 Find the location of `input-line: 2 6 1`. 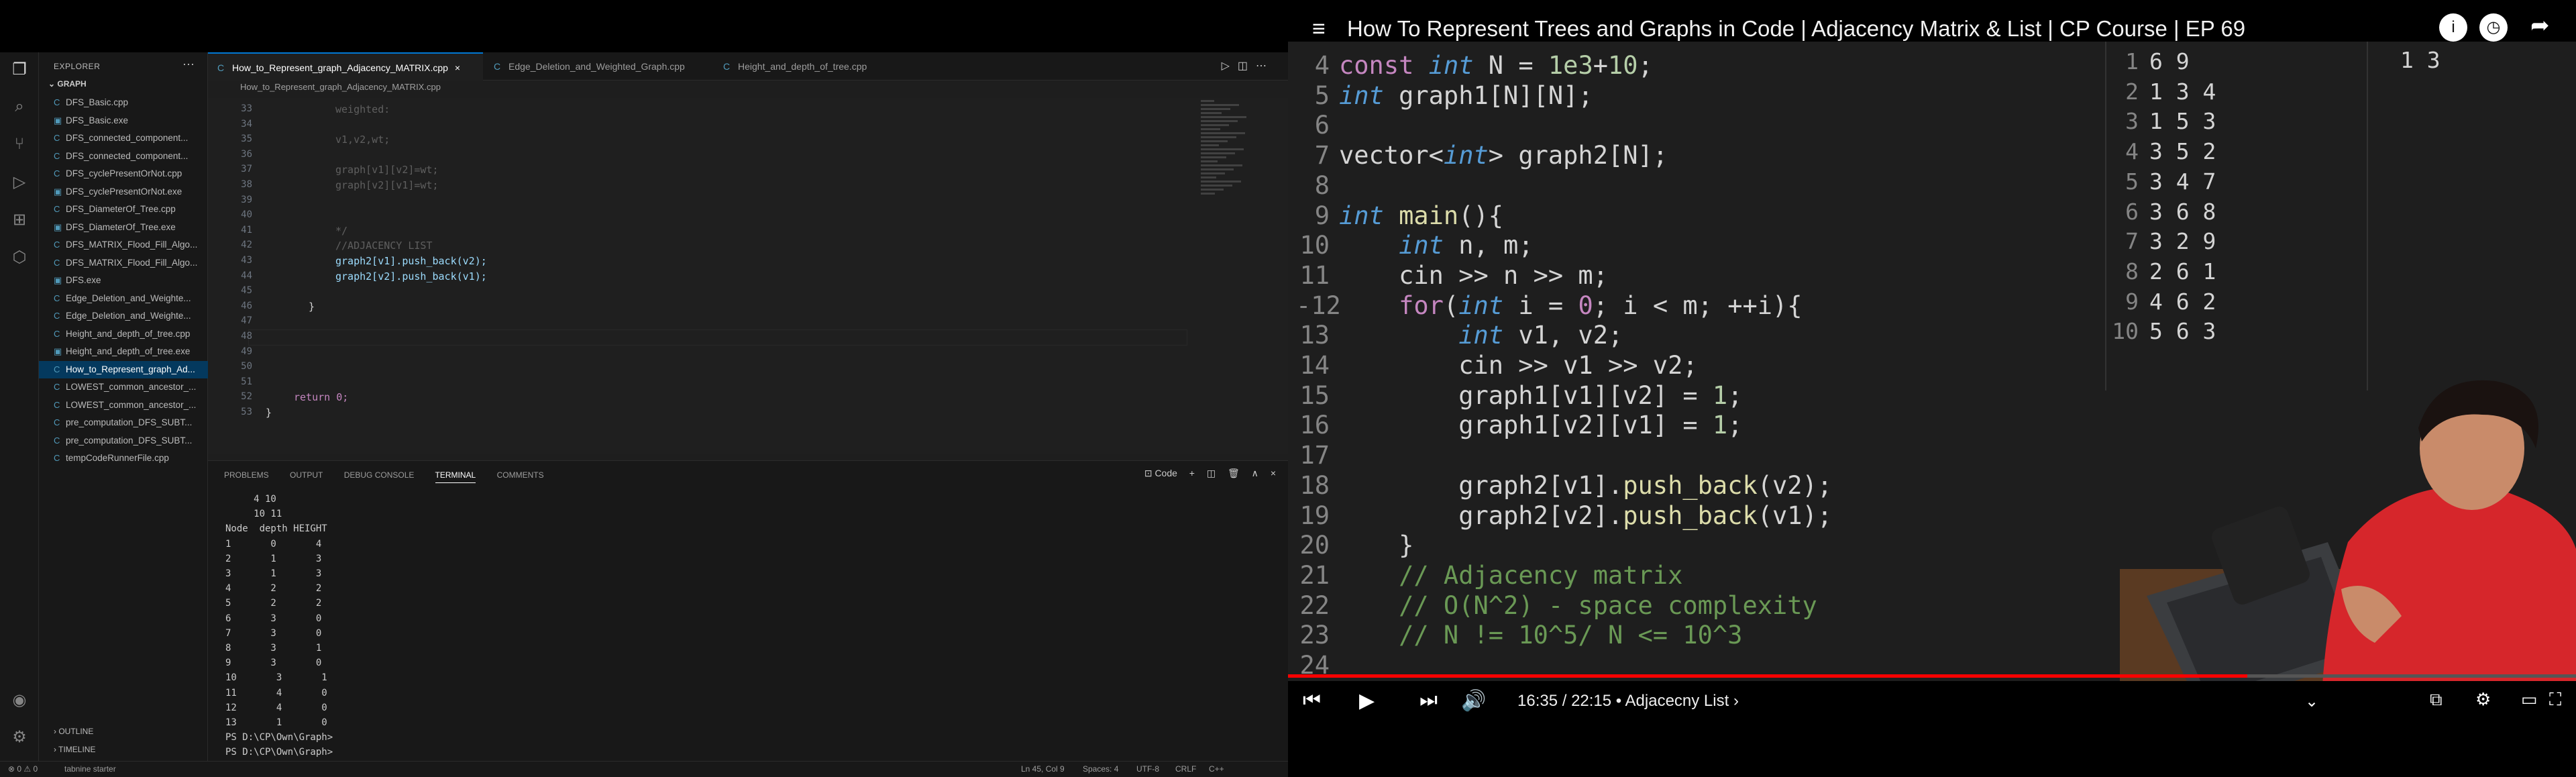

input-line: 2 6 1 is located at coordinates (2182, 271).